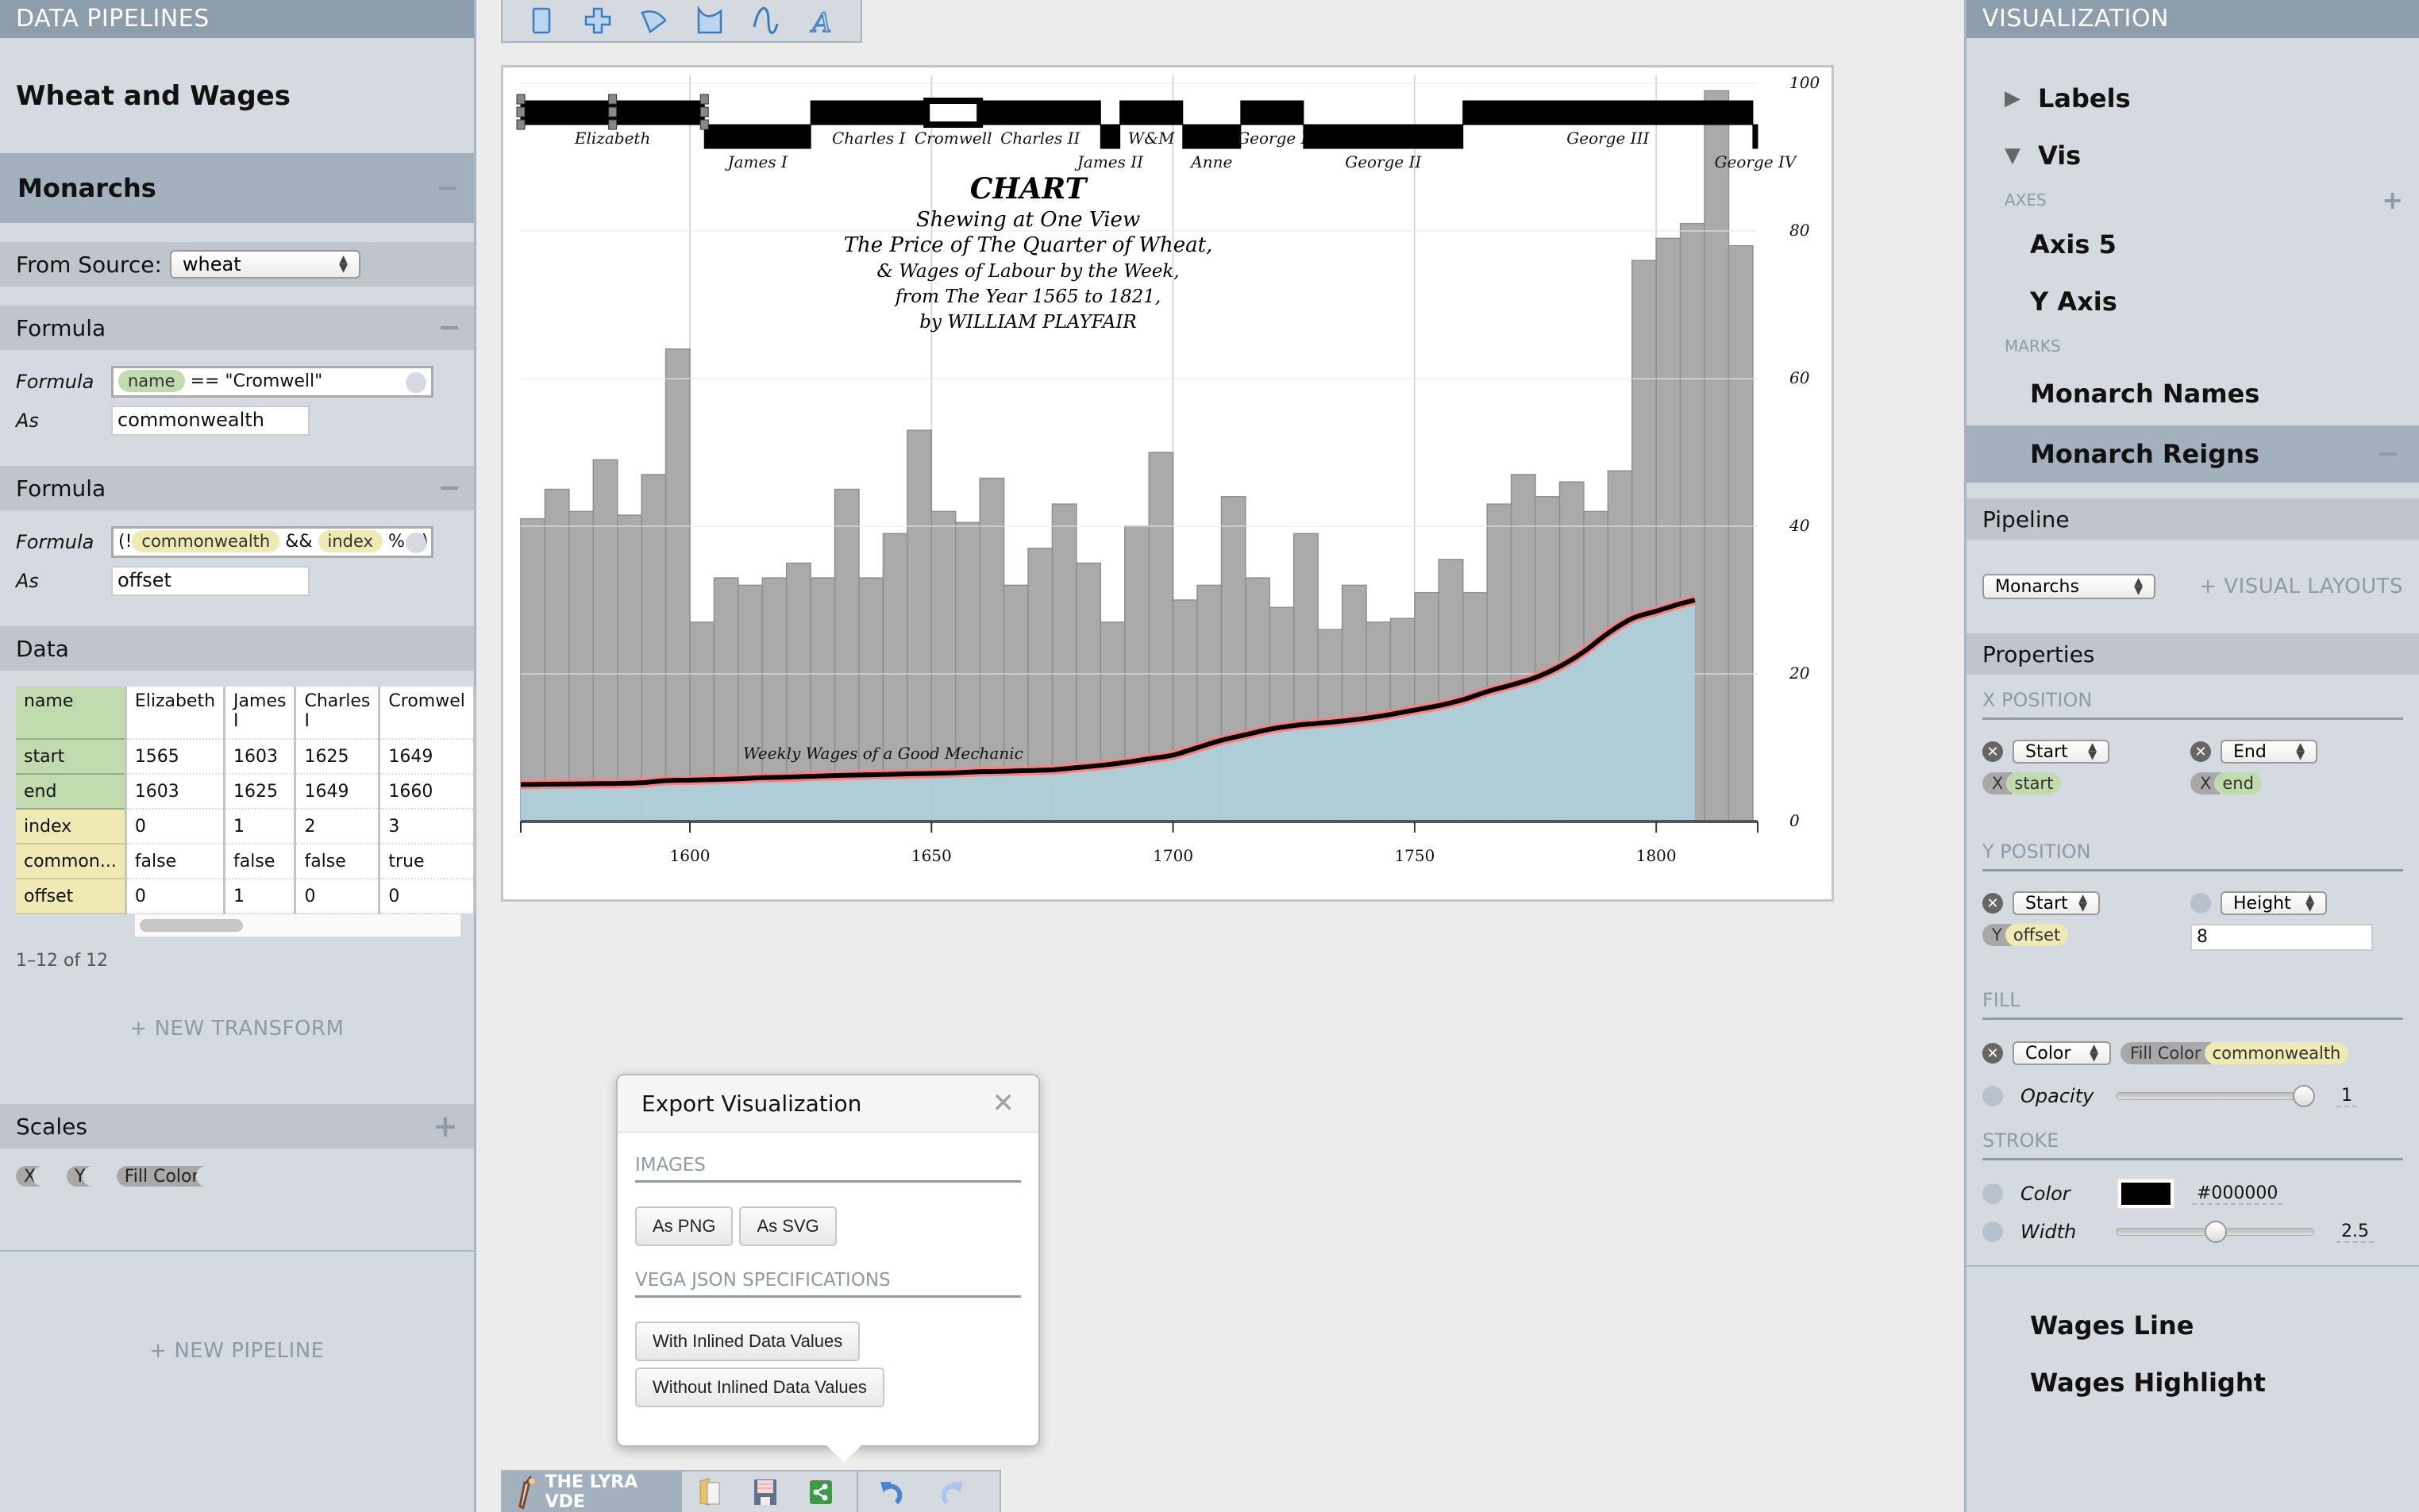 The height and width of the screenshot is (1512, 2419). What do you see at coordinates (541, 21) in the screenshot?
I see `rect-mark-icon` at bounding box center [541, 21].